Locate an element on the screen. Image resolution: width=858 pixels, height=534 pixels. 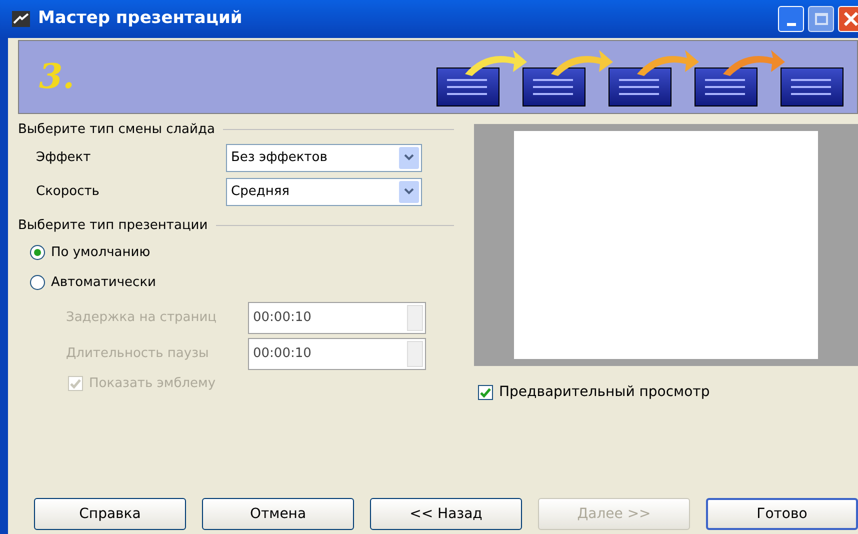
section-heading: Выберите тип смены слайда is located at coordinates (116, 130).